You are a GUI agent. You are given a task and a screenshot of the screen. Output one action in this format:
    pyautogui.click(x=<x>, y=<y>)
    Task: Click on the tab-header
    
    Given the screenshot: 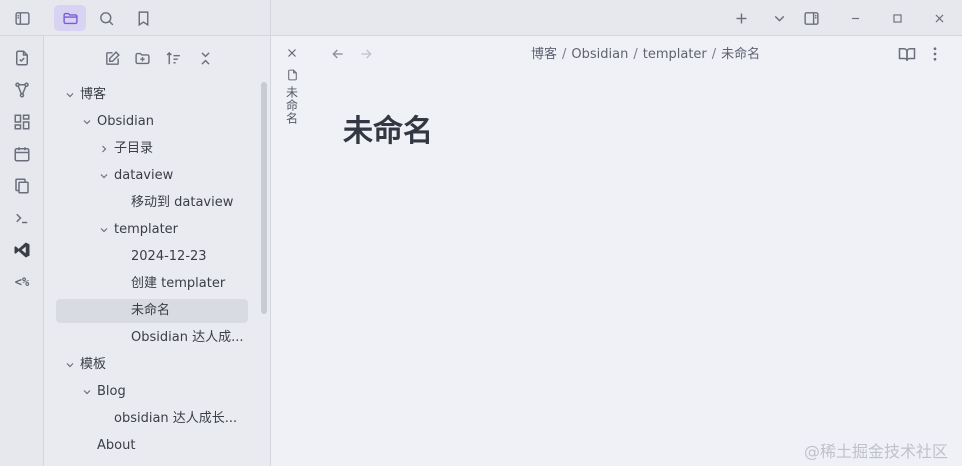 What is the action you would take?
    pyautogui.click(x=616, y=18)
    